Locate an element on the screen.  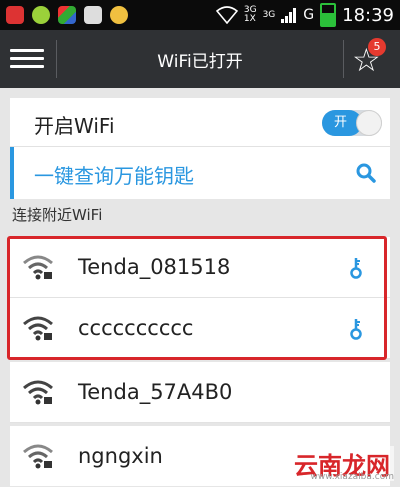
page-title: WiFi已打开 is located at coordinates (200, 62).